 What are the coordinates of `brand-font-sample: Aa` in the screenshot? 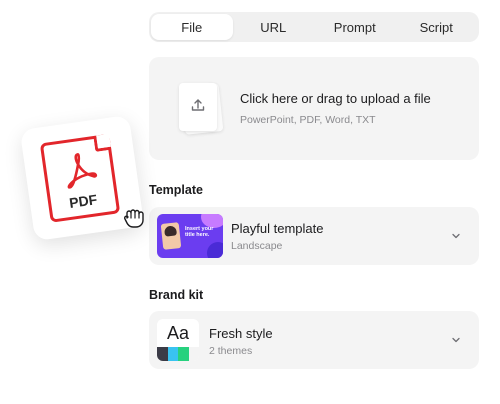 It's located at (178, 333).